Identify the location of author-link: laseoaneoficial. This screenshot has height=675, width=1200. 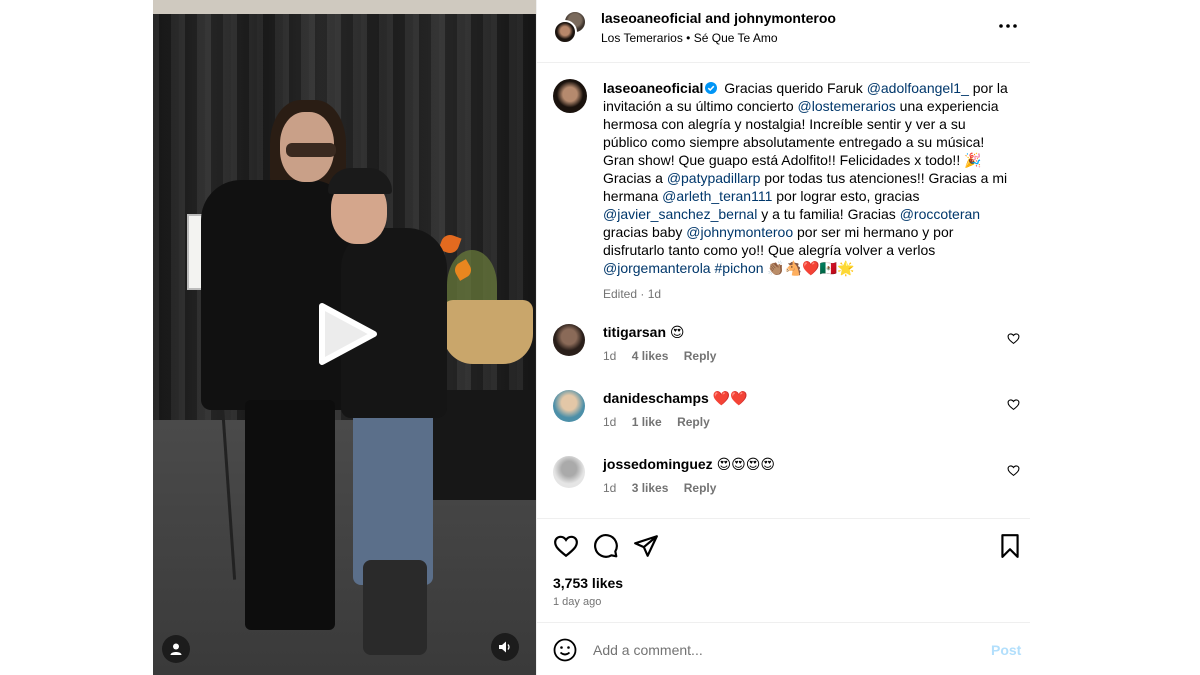
(651, 18).